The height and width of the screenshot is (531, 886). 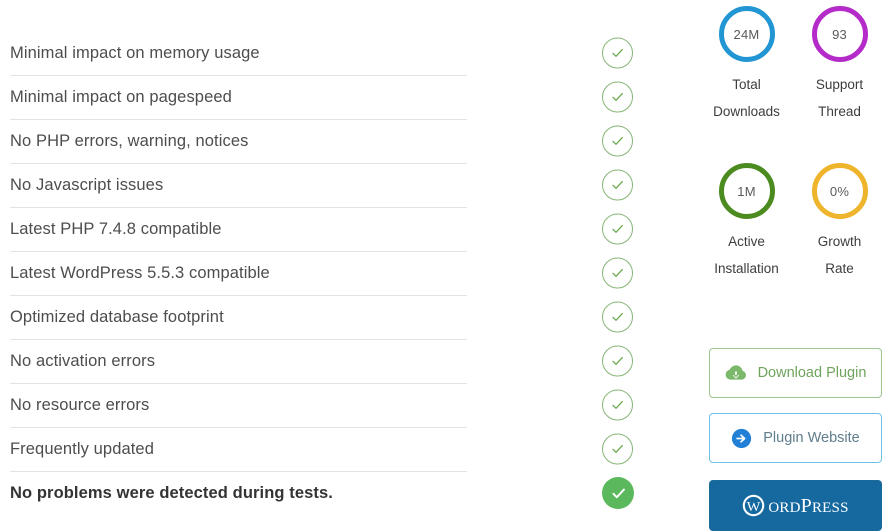 What do you see at coordinates (784, 507) in the screenshot?
I see `wordpress-word-ord: ORD` at bounding box center [784, 507].